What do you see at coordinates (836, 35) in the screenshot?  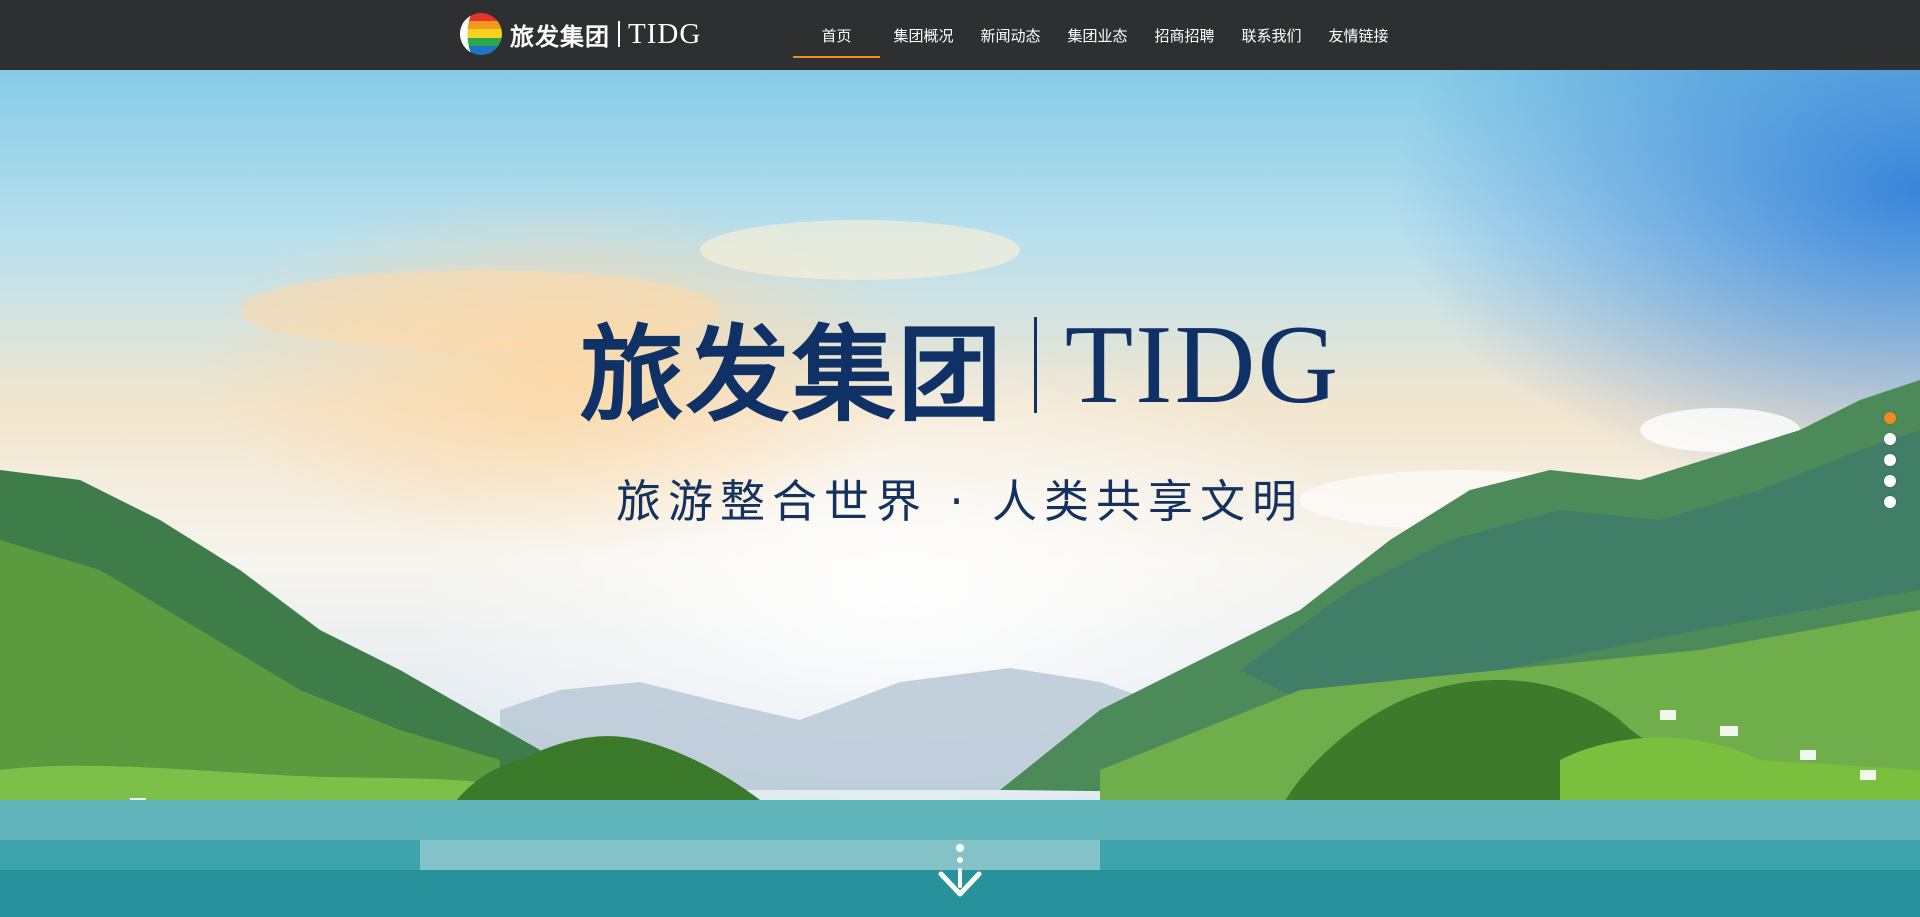 I see `nav-item-home: 首页` at bounding box center [836, 35].